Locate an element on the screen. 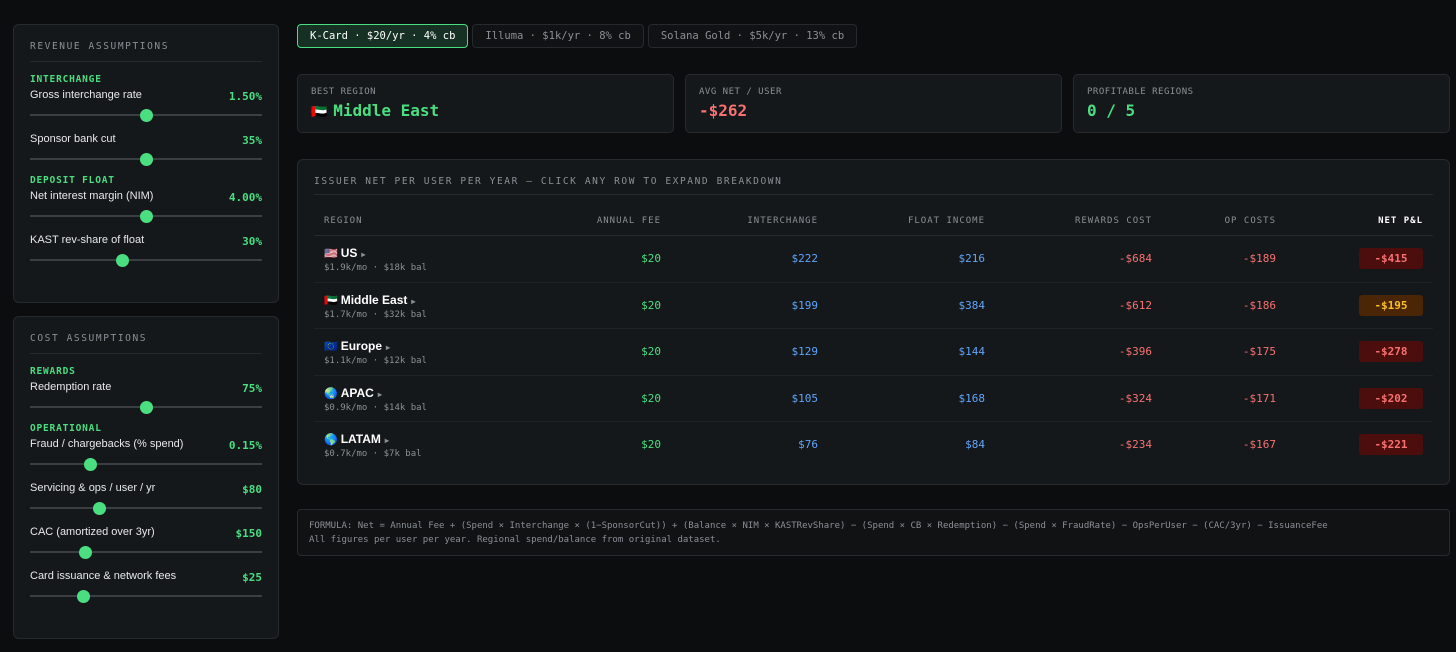  rewards-cost-cell: -$396 is located at coordinates (1135, 351).